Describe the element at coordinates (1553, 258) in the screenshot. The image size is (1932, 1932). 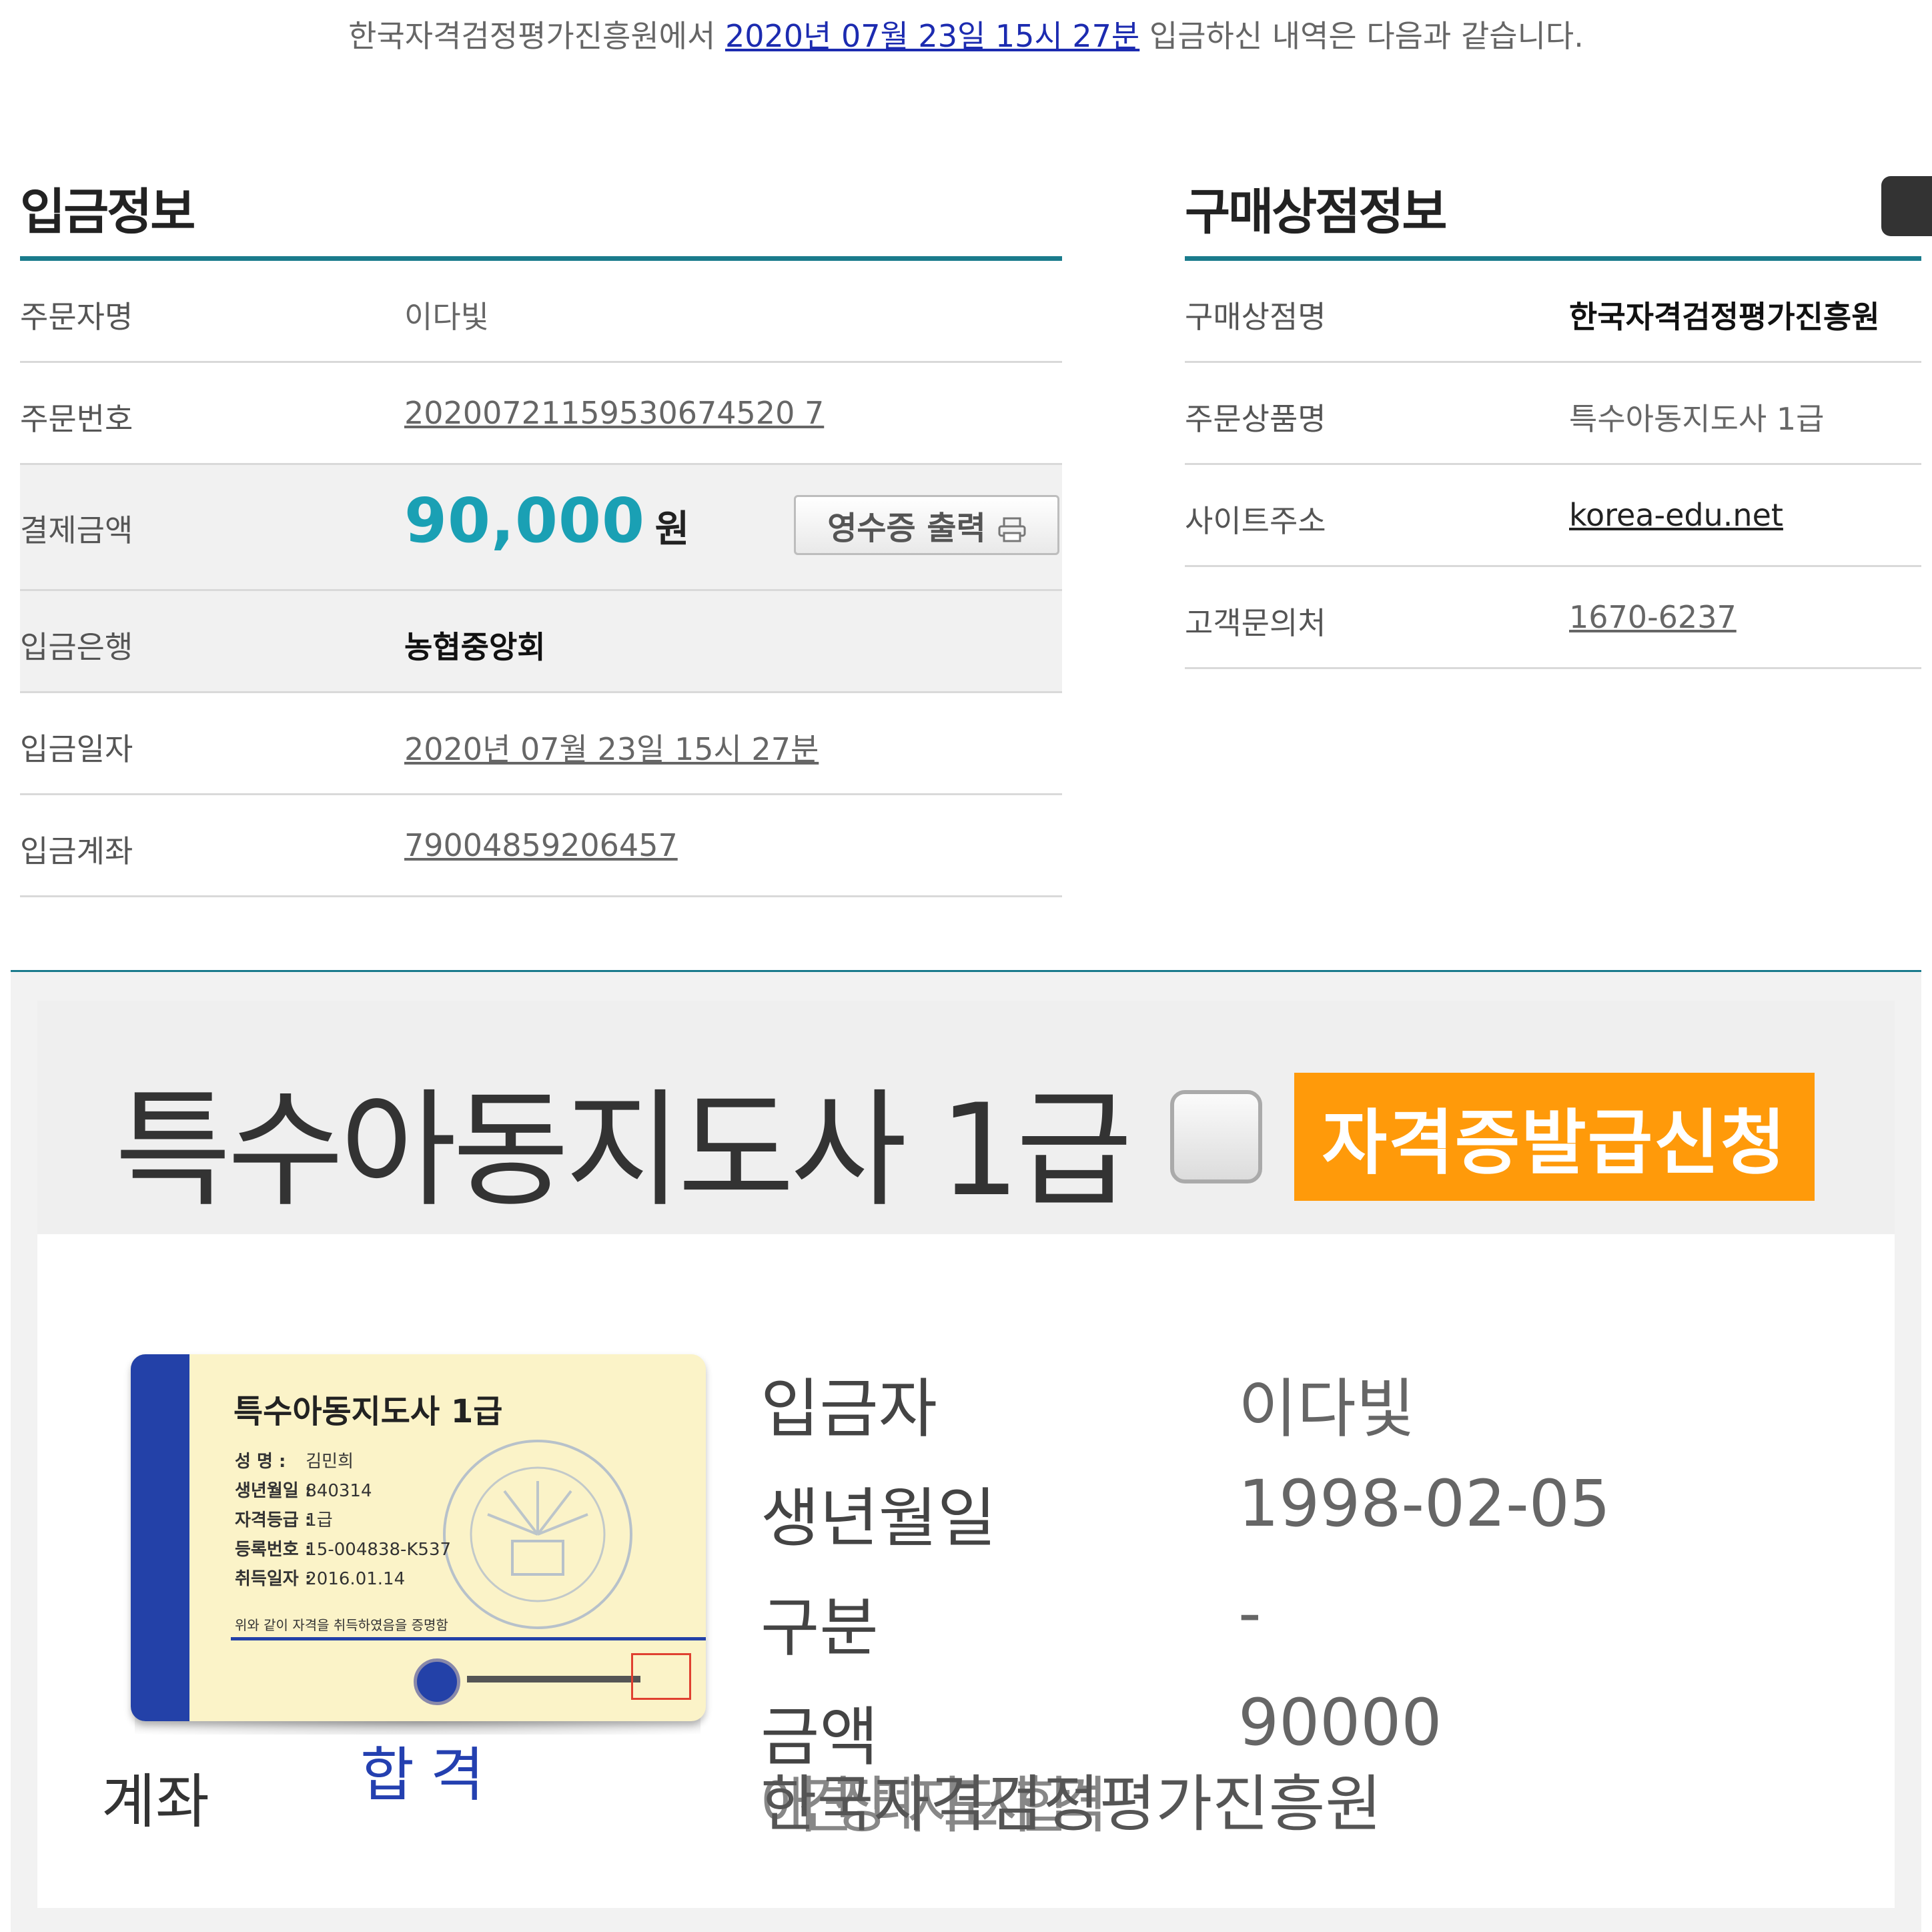
I see `store-info-underline` at that location.